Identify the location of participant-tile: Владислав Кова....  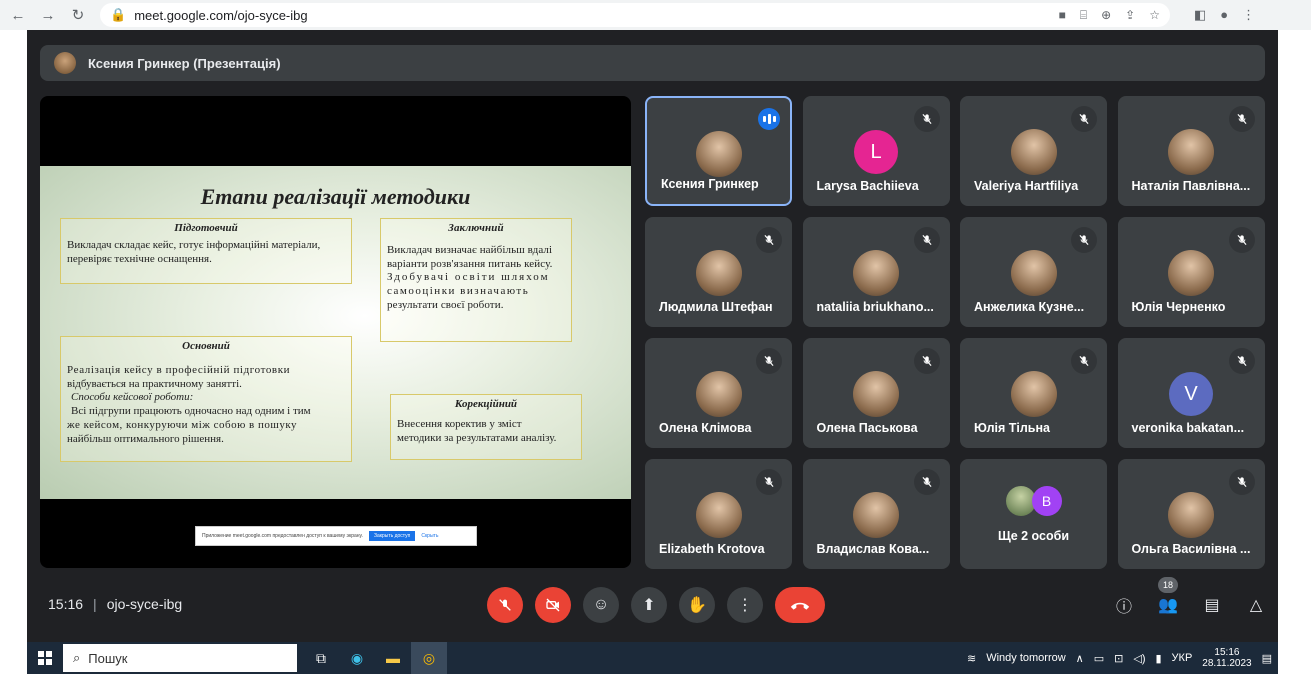
(876, 514).